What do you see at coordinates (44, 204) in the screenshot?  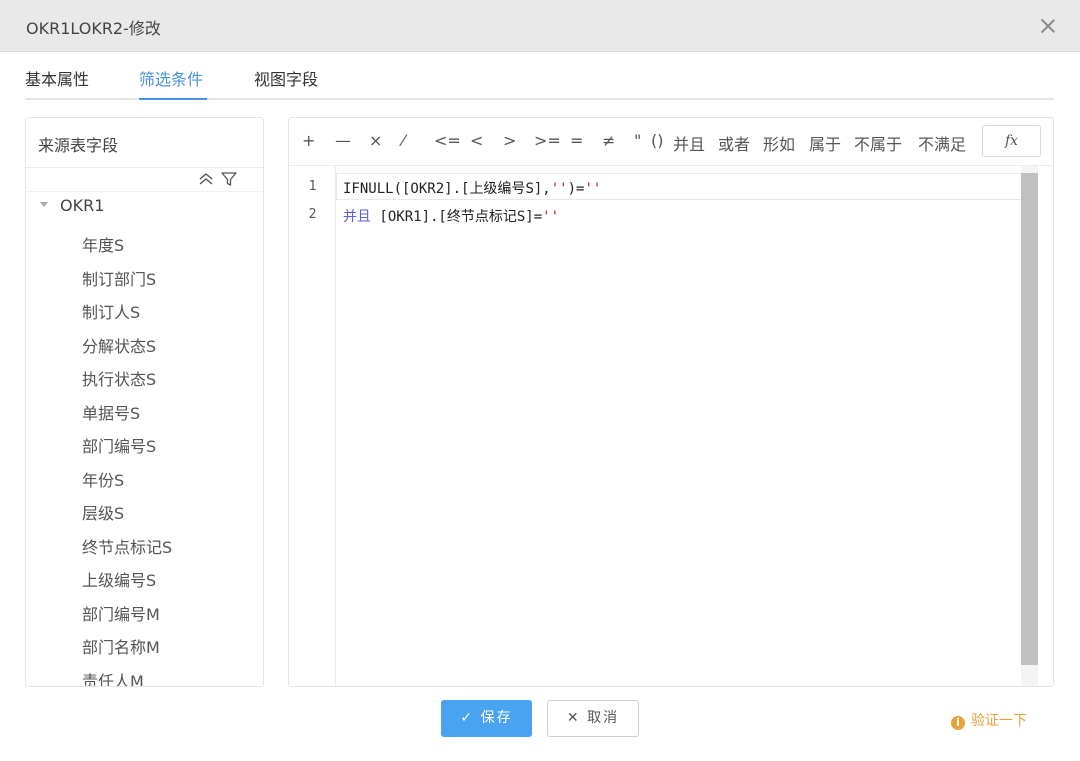 I see `caret-down-icon` at bounding box center [44, 204].